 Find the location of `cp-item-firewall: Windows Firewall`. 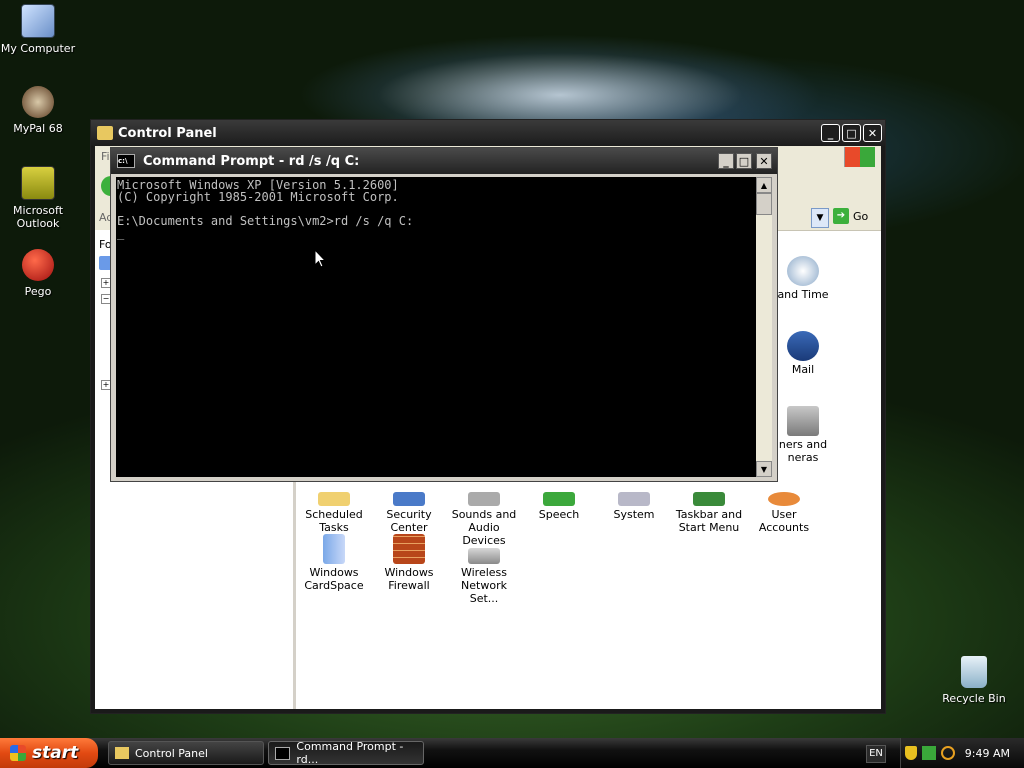

cp-item-firewall: Windows Firewall is located at coordinates (409, 563).